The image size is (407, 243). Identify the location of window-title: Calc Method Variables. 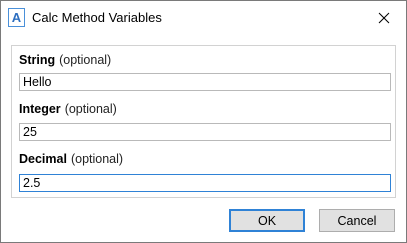
(97, 17).